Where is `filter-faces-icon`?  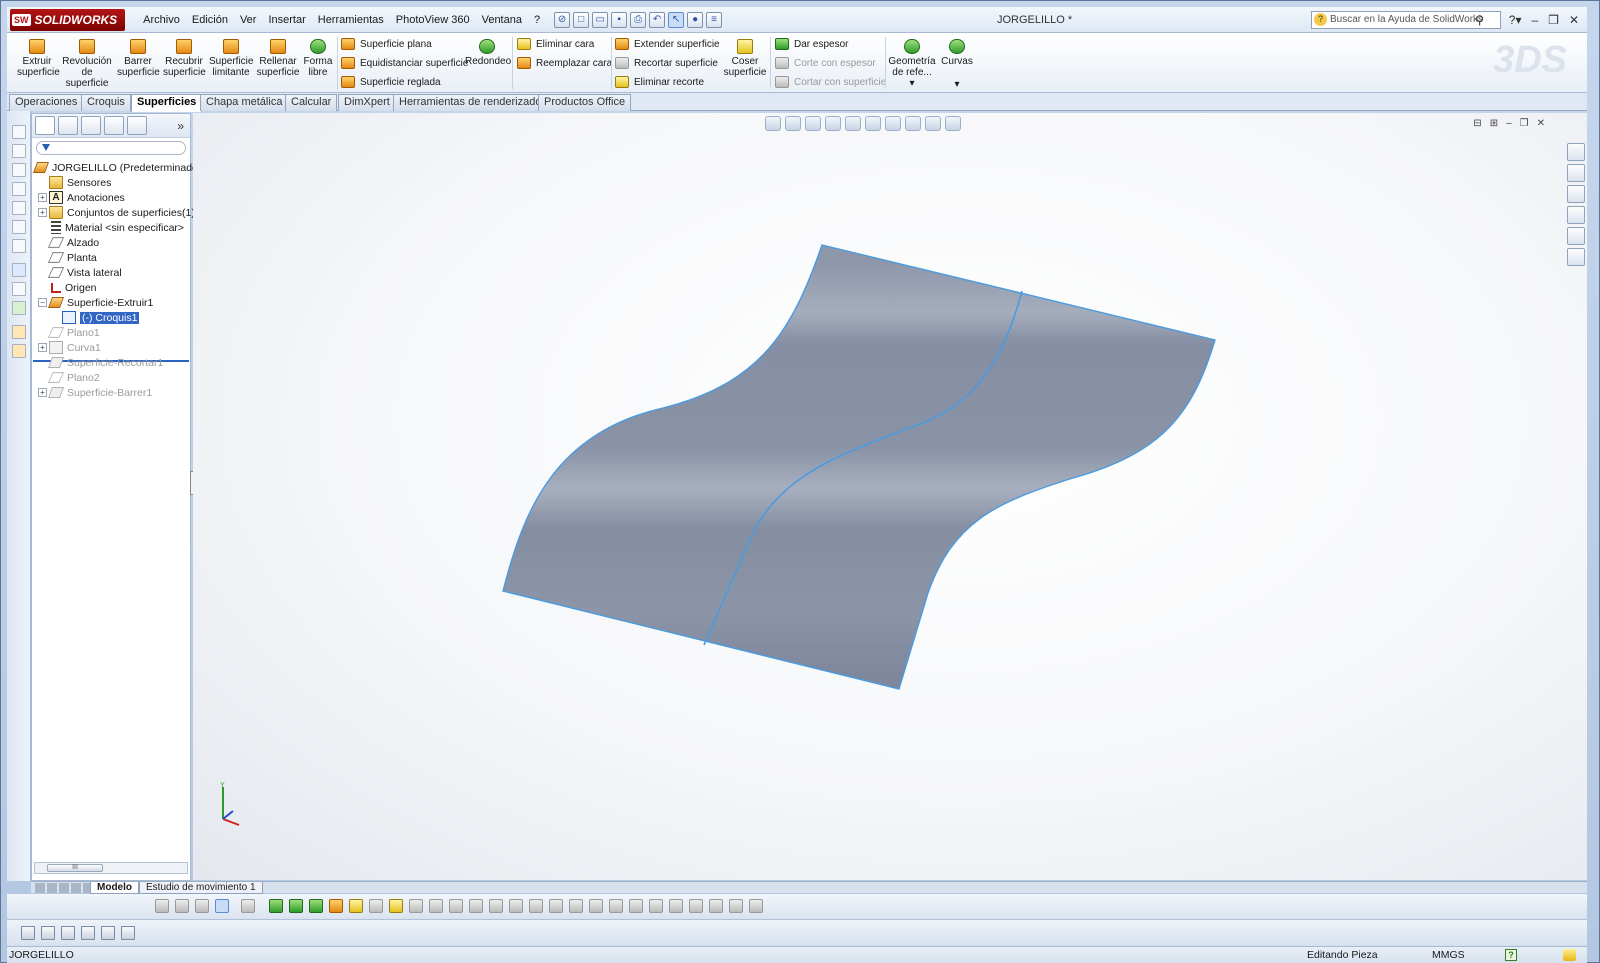
filter-faces-icon is located at coordinates (202, 906).